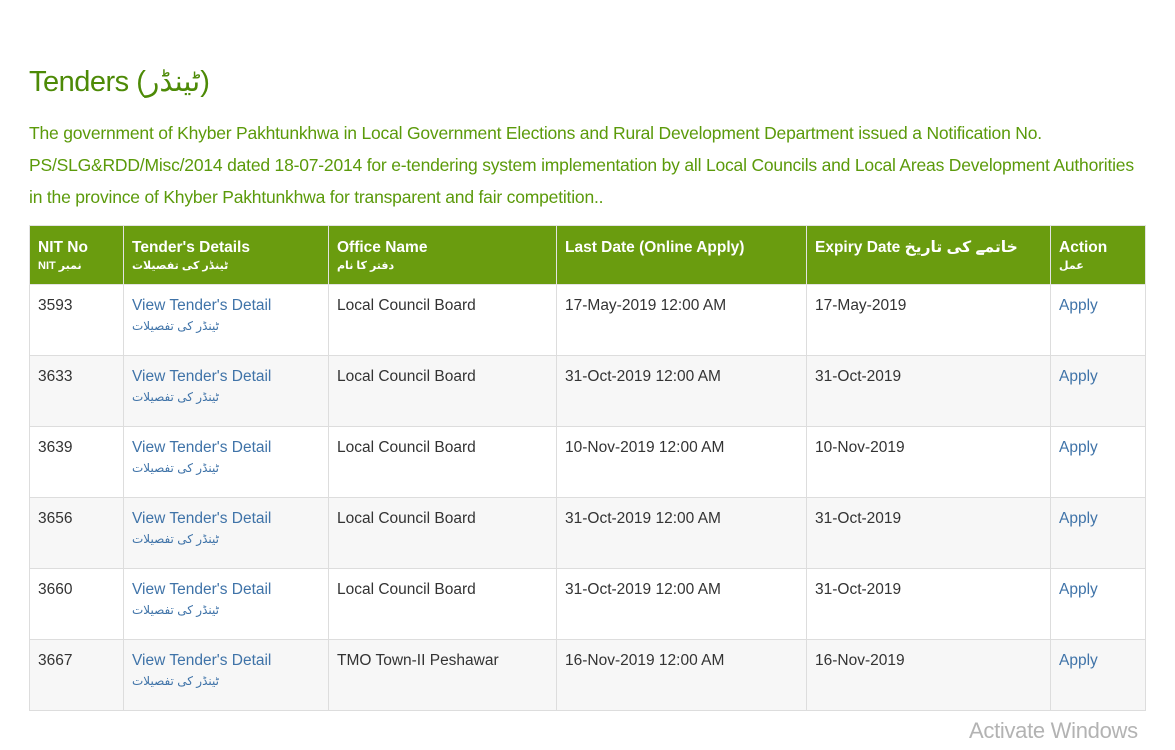 This screenshot has height=750, width=1175. Describe the element at coordinates (76, 533) in the screenshot. I see `nit-cell: 3656` at that location.